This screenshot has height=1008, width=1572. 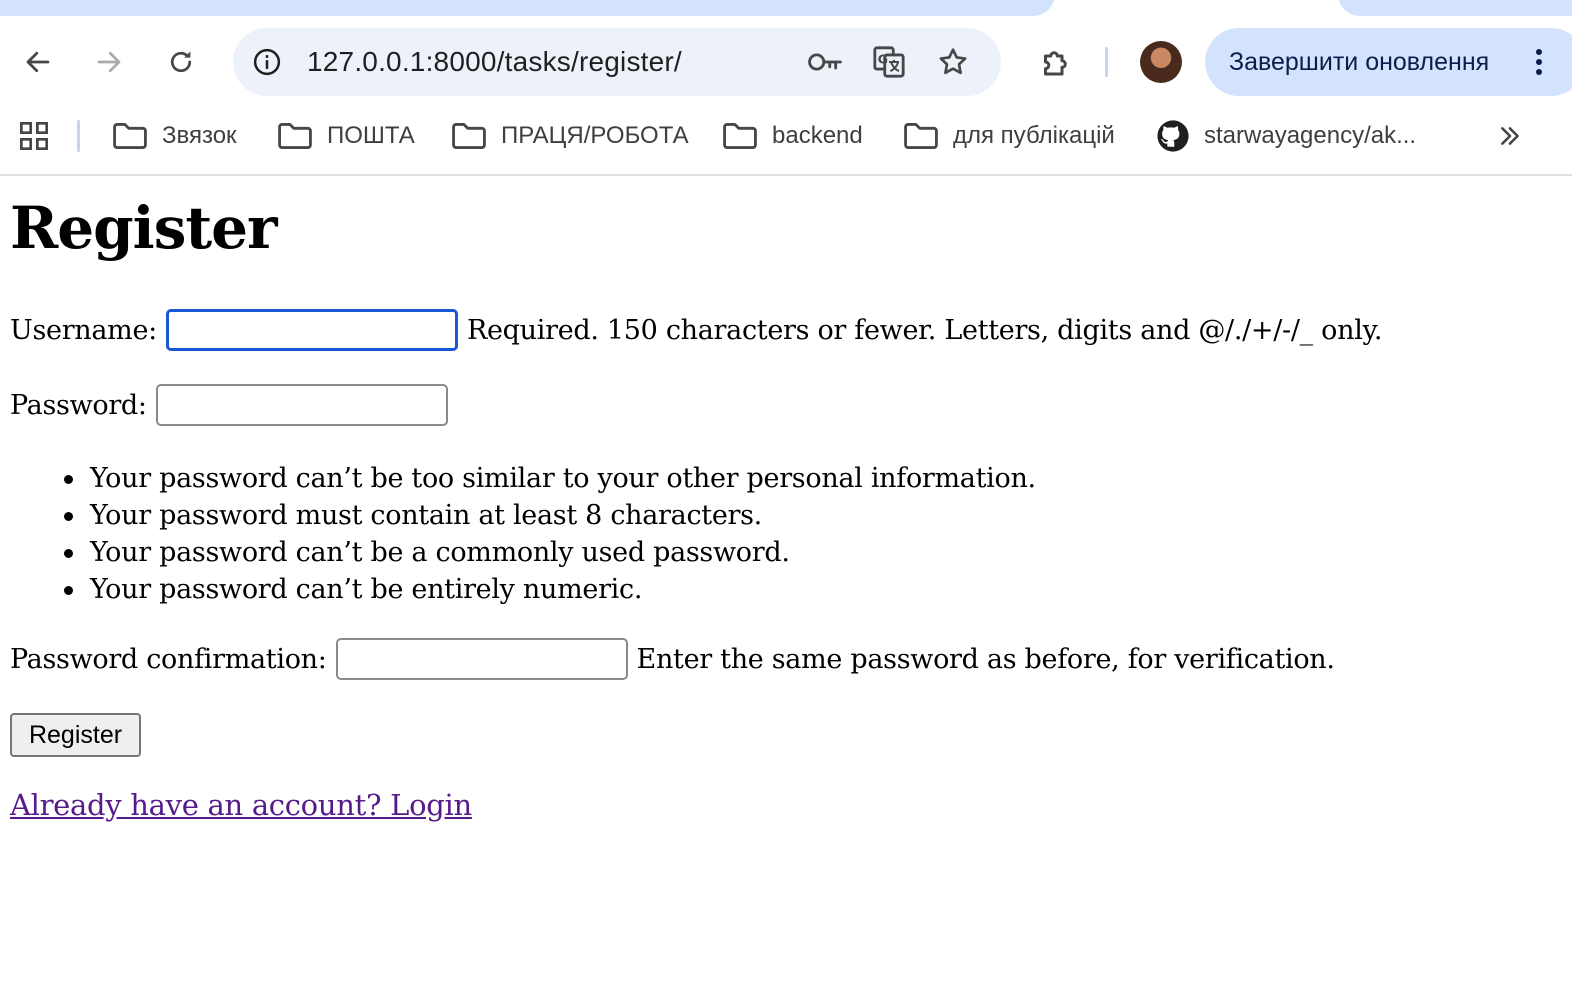 I want to click on arrow-left-icon, so click(x=38, y=62).